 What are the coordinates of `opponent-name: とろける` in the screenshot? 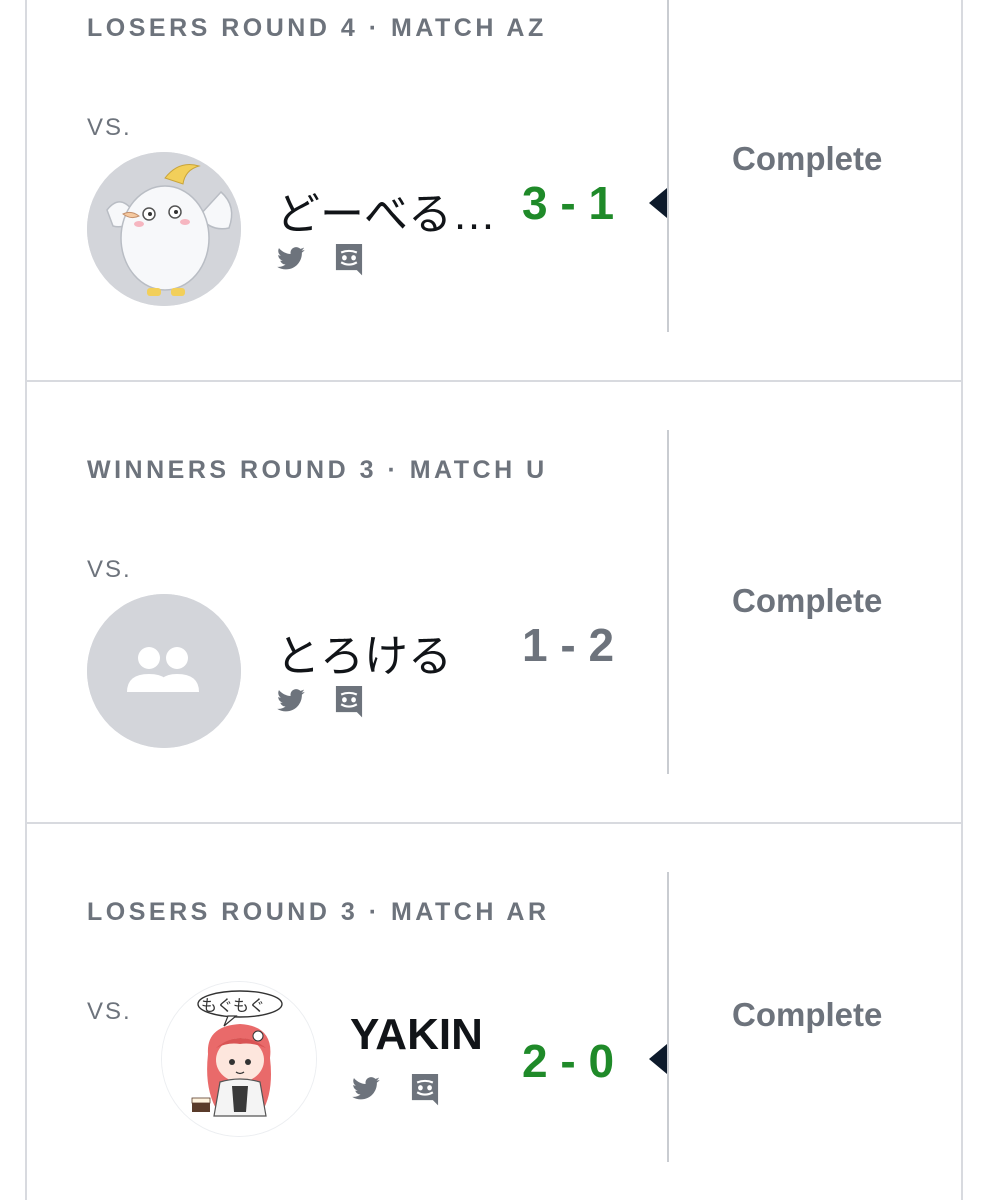 It's located at (364, 652).